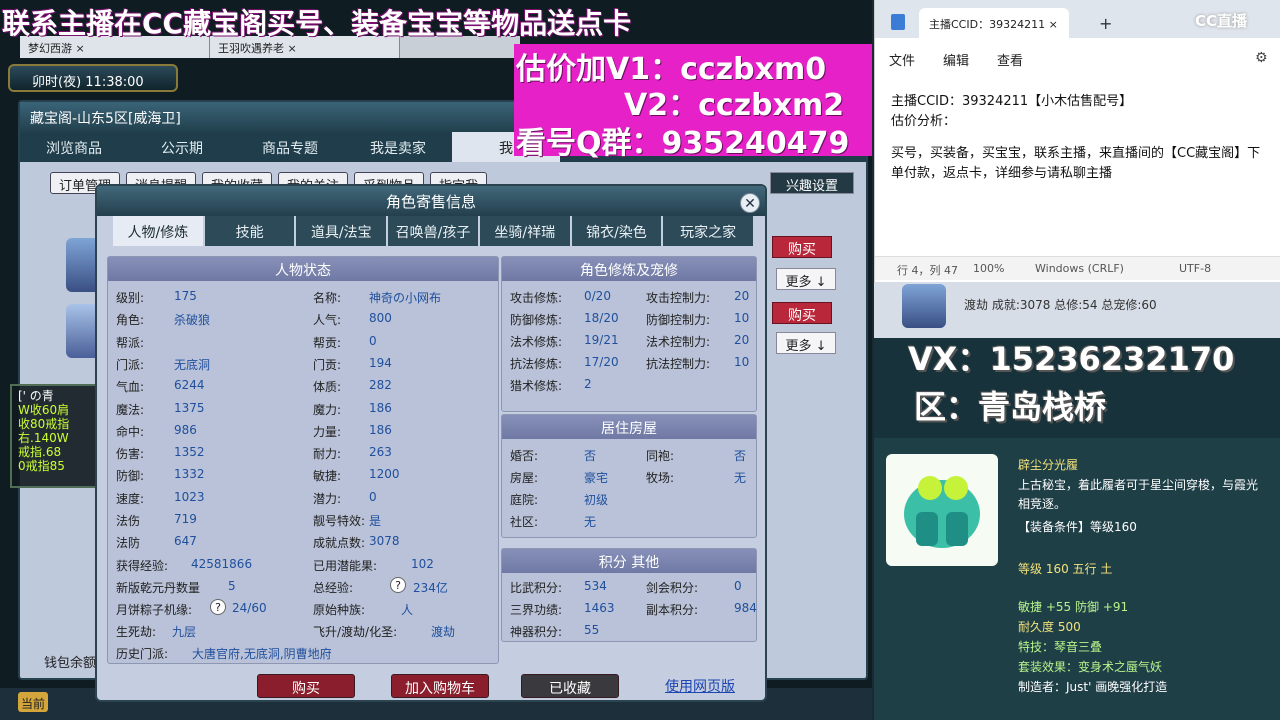 The height and width of the screenshot is (720, 1280). I want to click on interest-settings-button: 兴趣设置, so click(812, 183).